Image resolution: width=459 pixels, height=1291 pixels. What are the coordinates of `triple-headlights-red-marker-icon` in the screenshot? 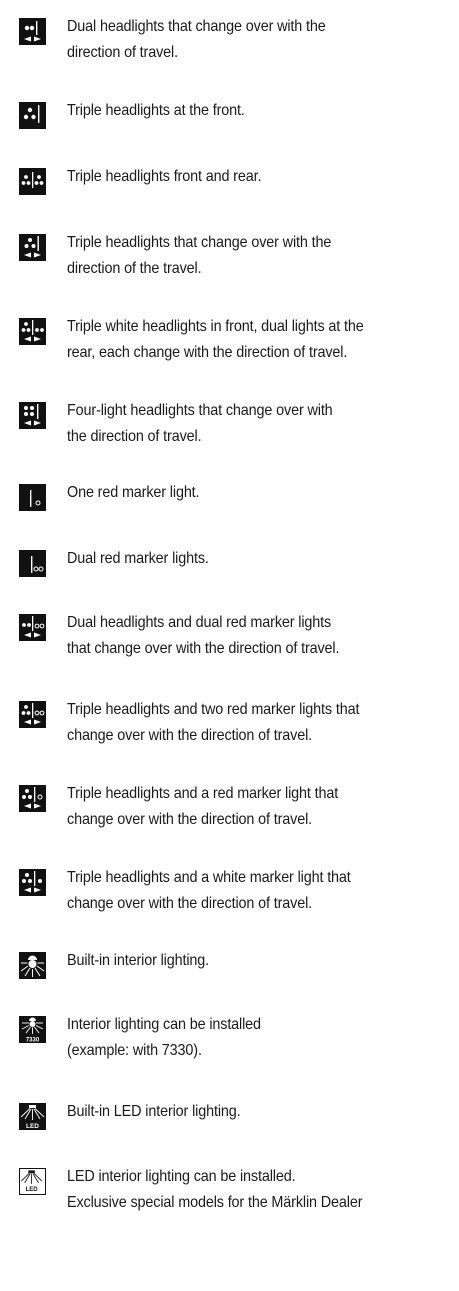 It's located at (32, 798).